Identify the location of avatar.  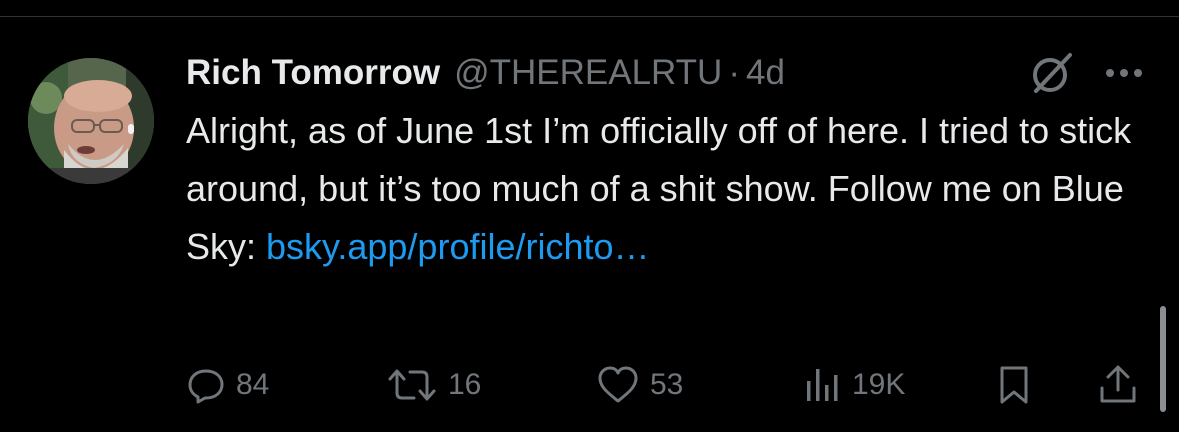
(91, 121).